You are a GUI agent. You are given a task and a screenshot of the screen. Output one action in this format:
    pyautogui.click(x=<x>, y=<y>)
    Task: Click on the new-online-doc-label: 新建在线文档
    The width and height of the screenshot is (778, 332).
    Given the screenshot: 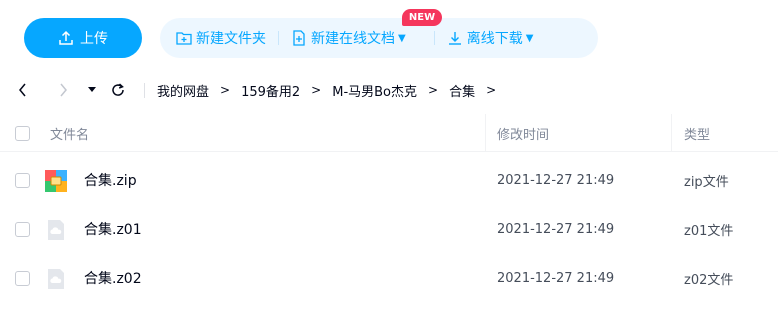 What is the action you would take?
    pyautogui.click(x=353, y=39)
    